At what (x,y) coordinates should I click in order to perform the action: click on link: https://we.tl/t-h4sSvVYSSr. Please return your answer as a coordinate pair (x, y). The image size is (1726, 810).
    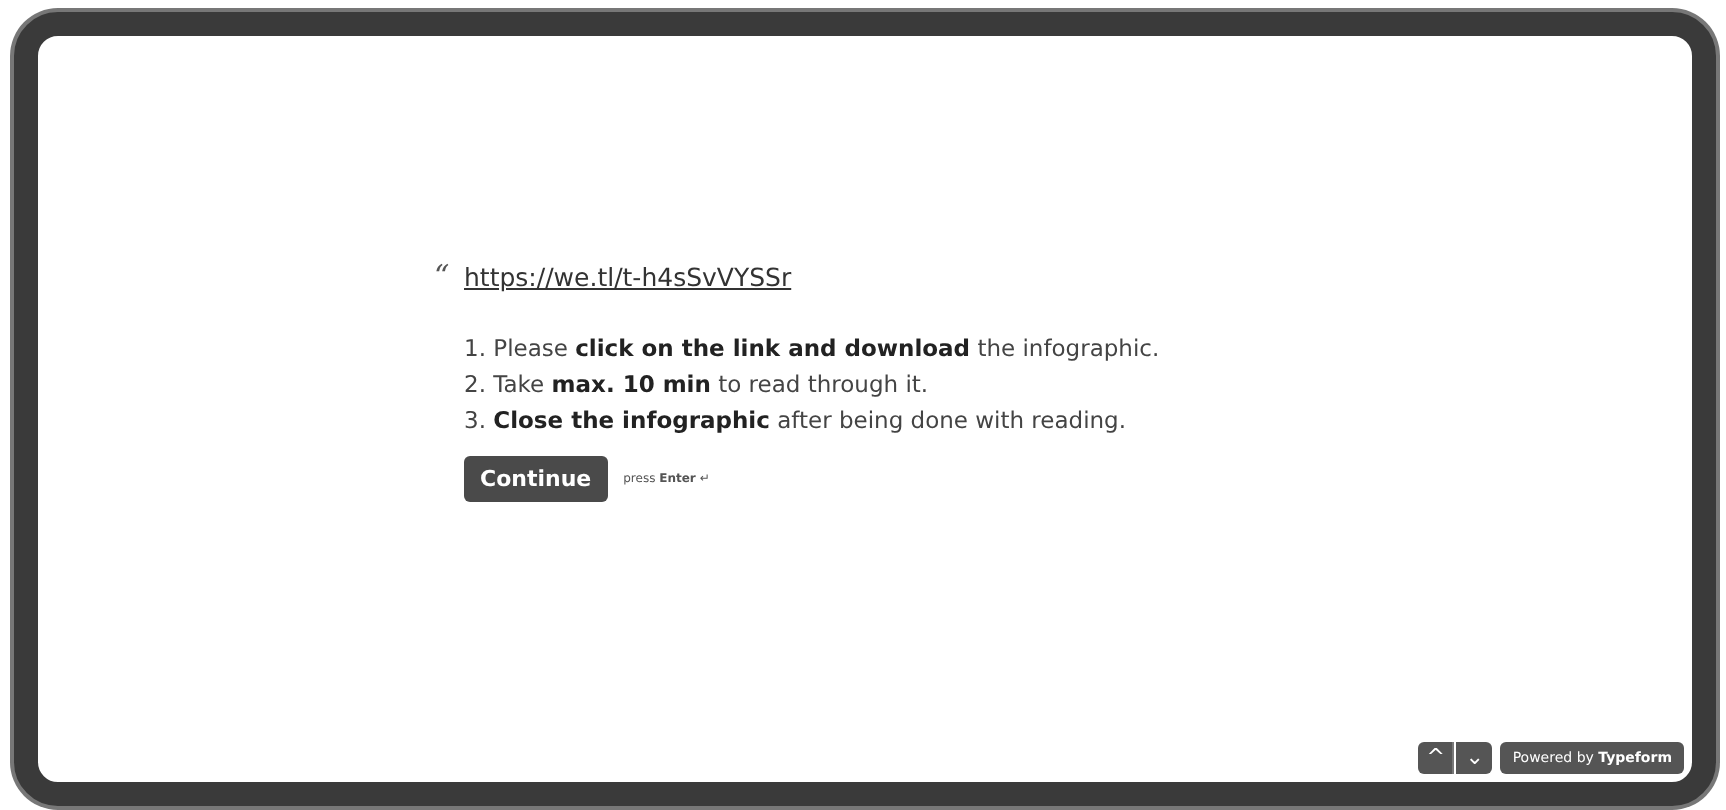
    Looking at the image, I should click on (628, 278).